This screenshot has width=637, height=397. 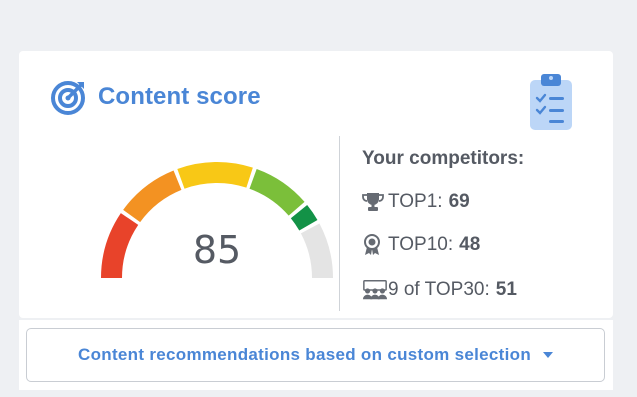 I want to click on gauge-segment-yellow, so click(x=215, y=175).